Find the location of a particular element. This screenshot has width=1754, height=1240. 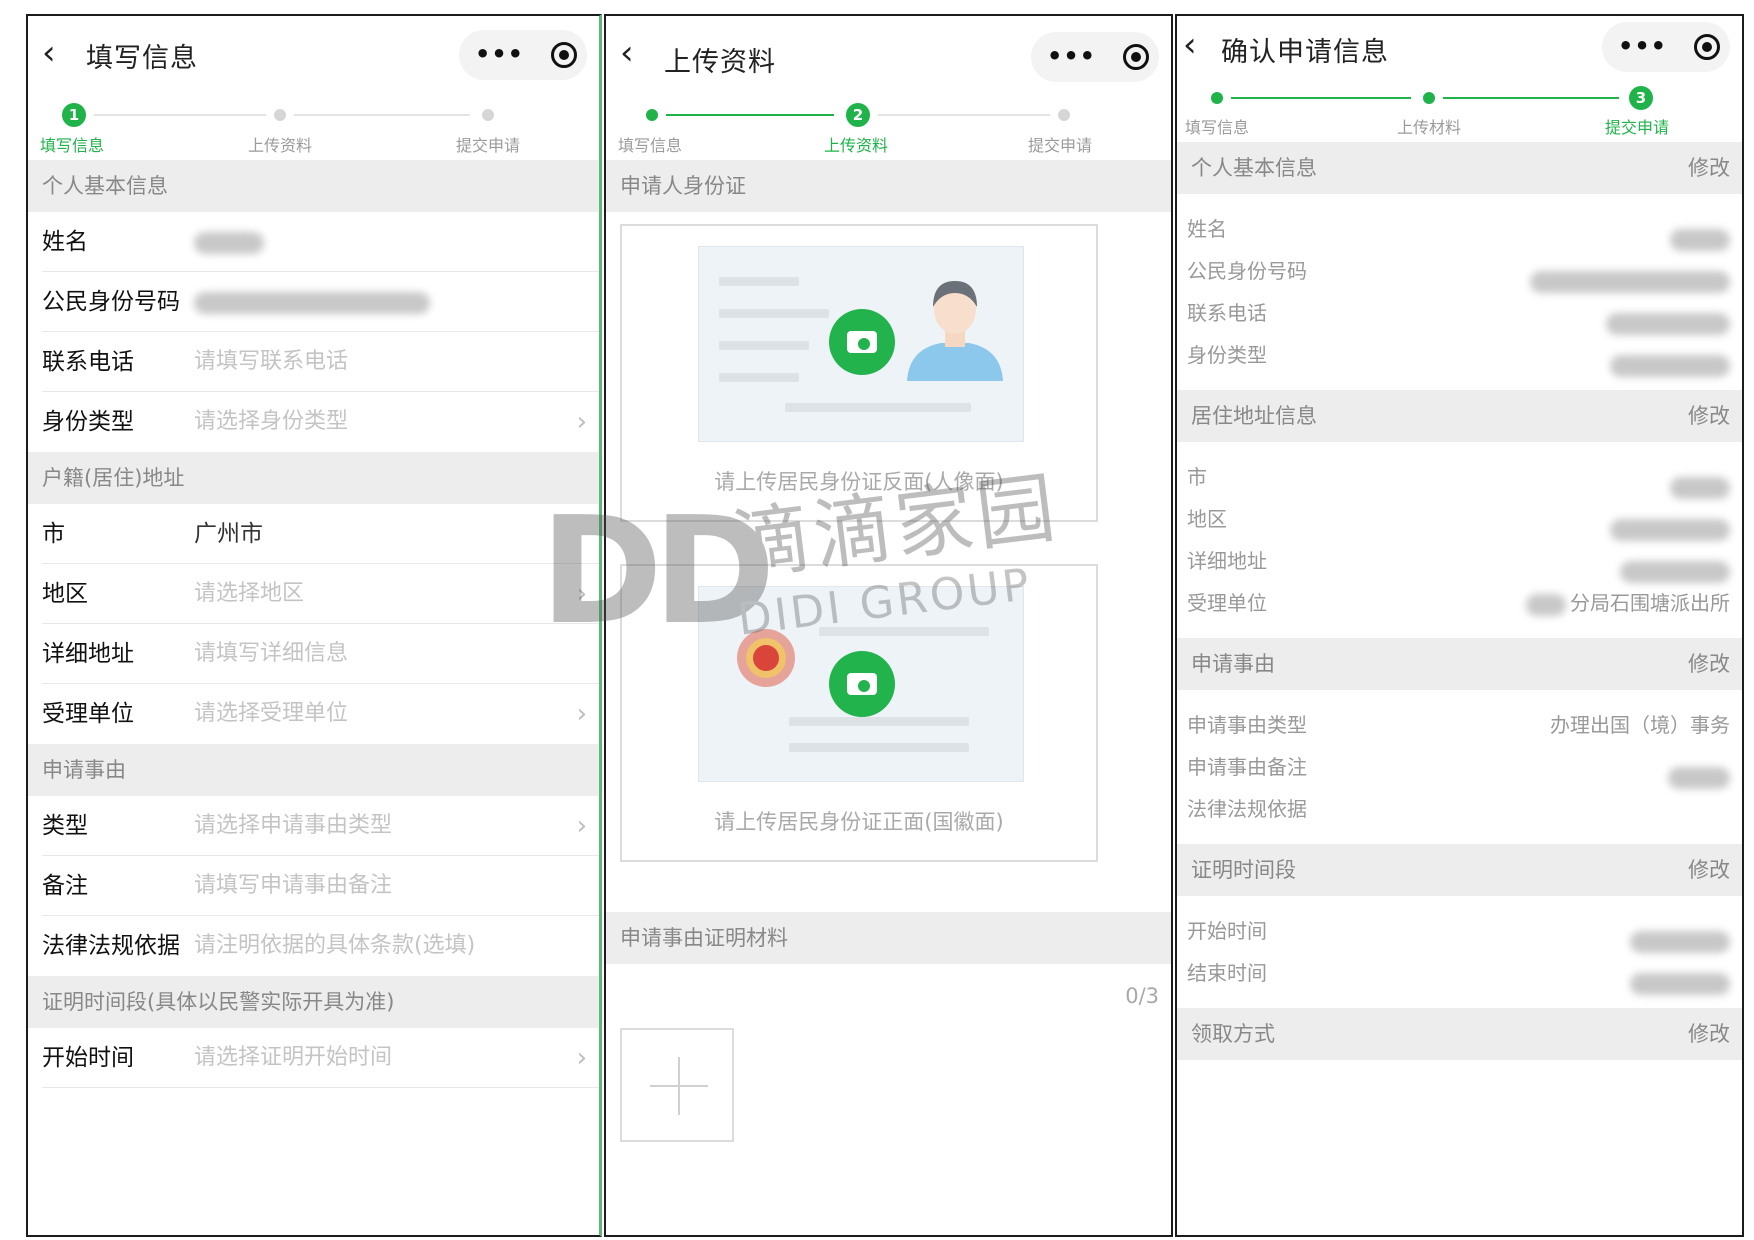

law-basis-field: 法律法规依据 请注明依据的具体条款(选填) is located at coordinates (320, 946).